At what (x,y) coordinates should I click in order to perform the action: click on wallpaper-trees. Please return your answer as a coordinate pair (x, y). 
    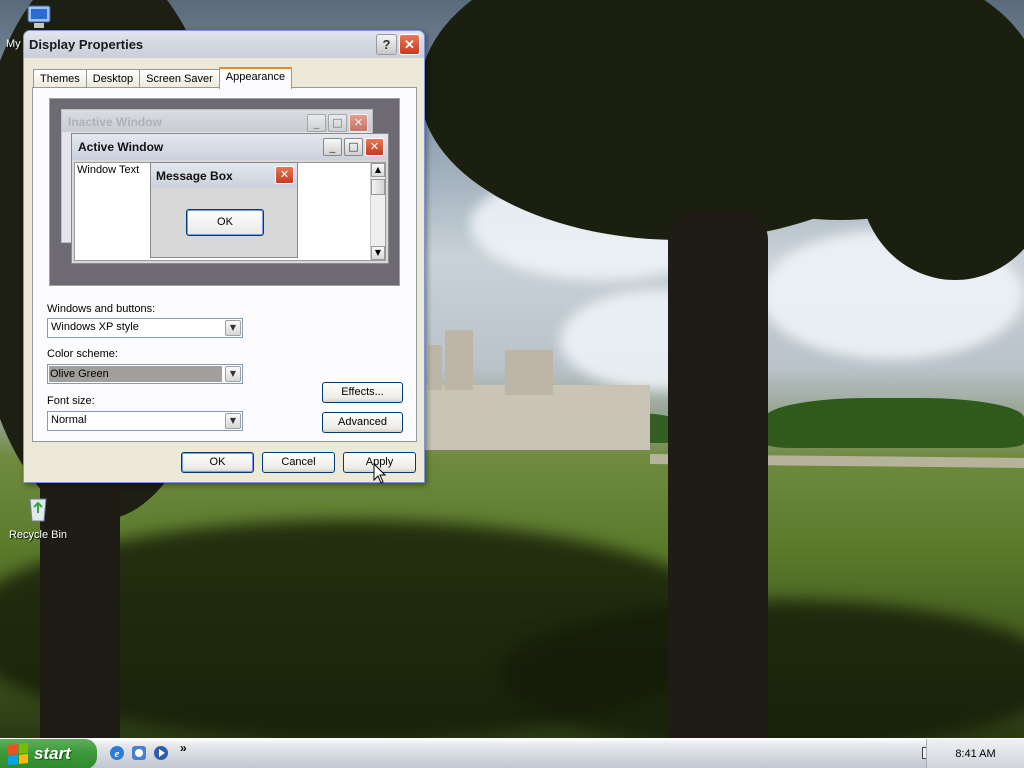
    Looking at the image, I should click on (894, 423).